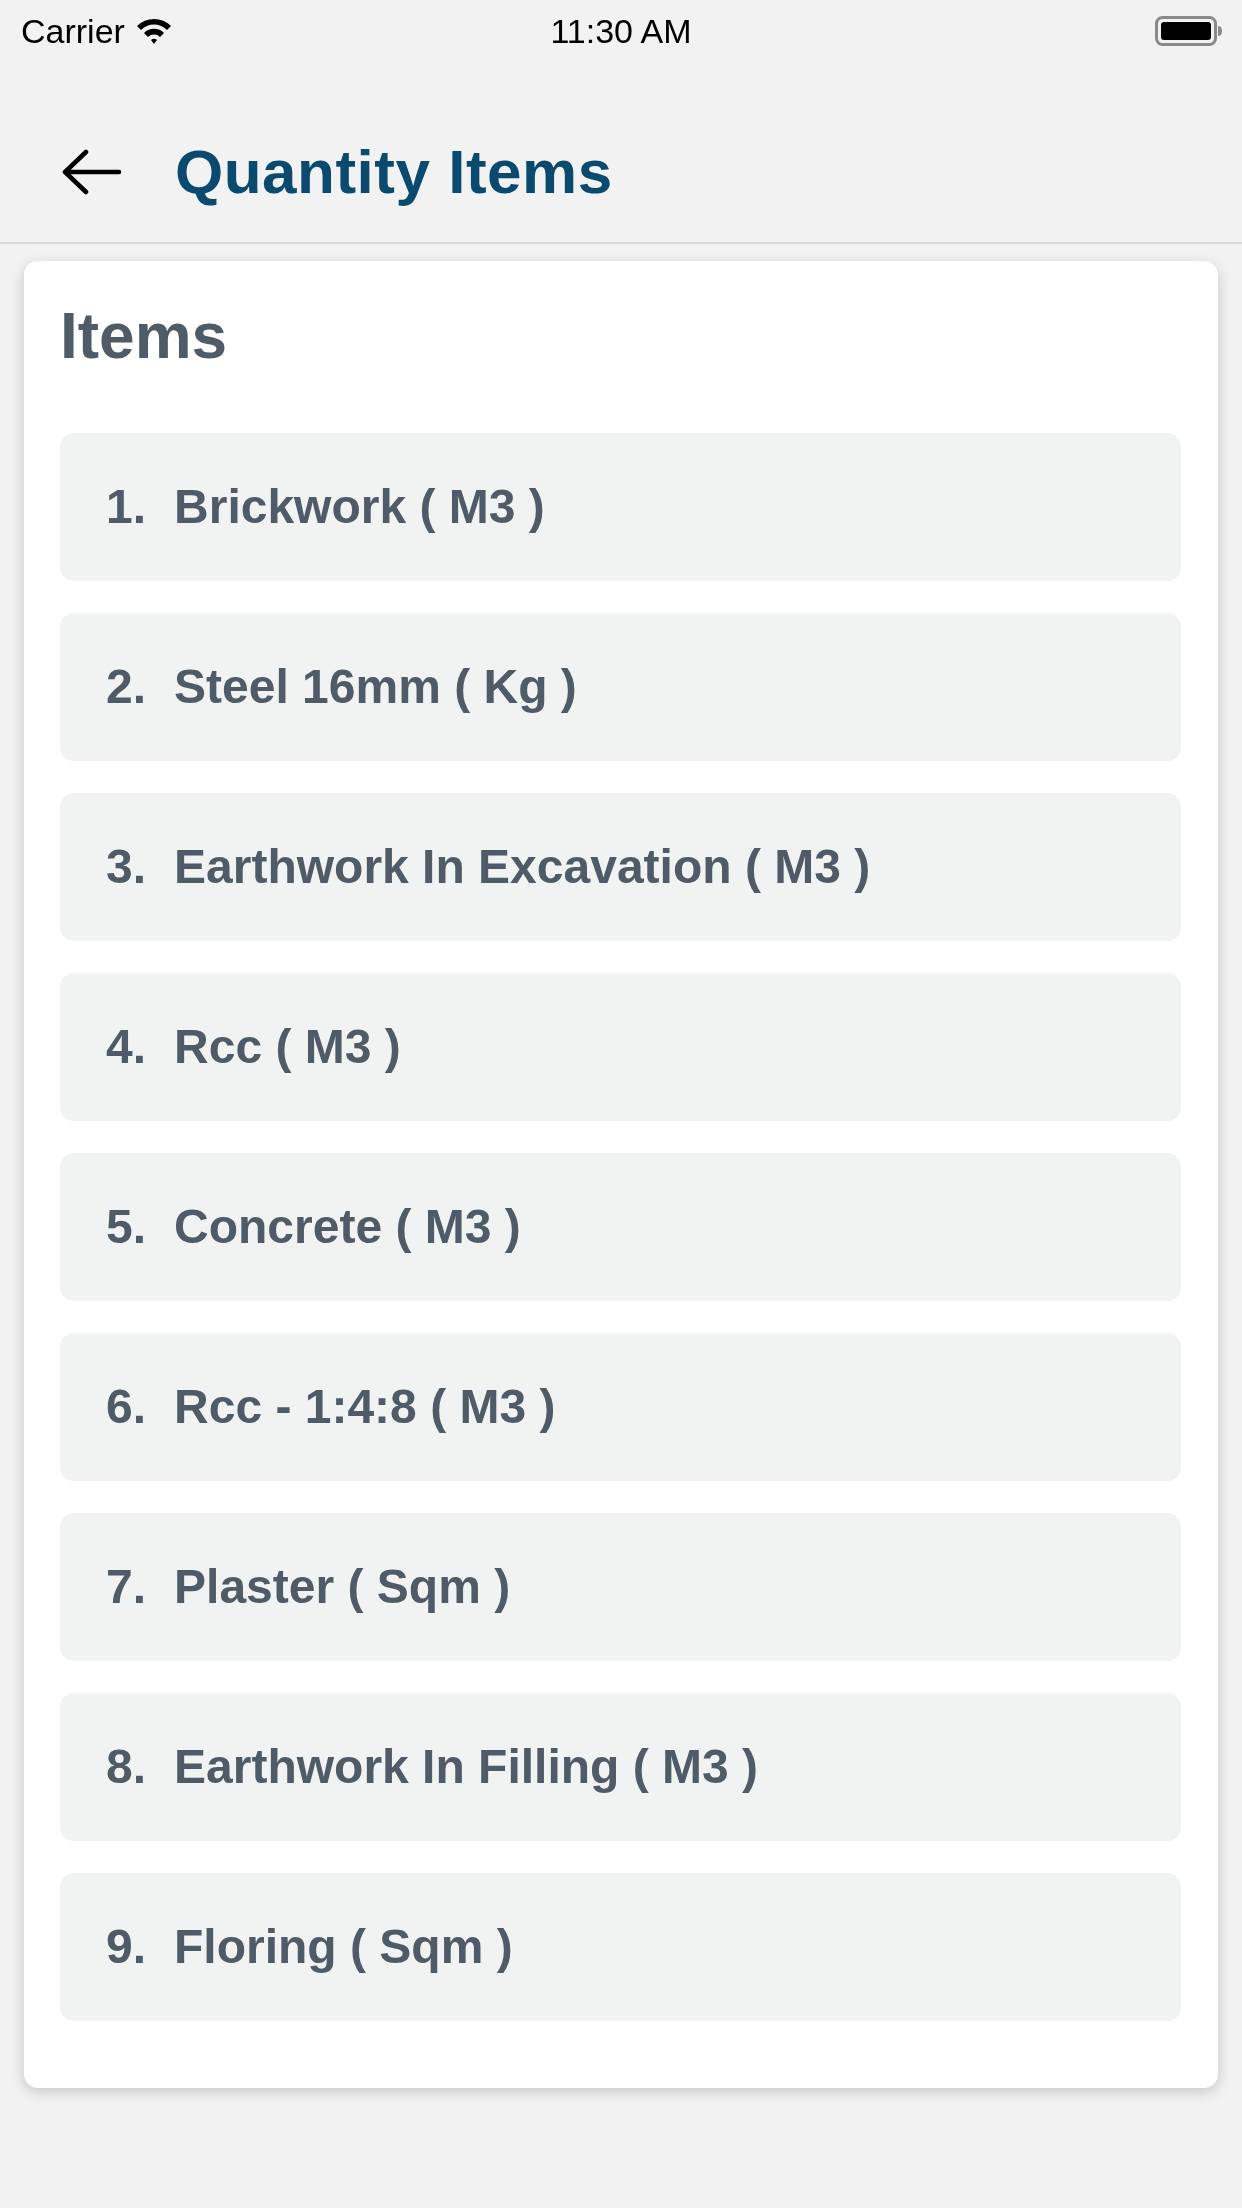 The height and width of the screenshot is (2208, 1242). What do you see at coordinates (620, 686) in the screenshot?
I see `list-item: 2. Steel 16mm ( Kg )` at bounding box center [620, 686].